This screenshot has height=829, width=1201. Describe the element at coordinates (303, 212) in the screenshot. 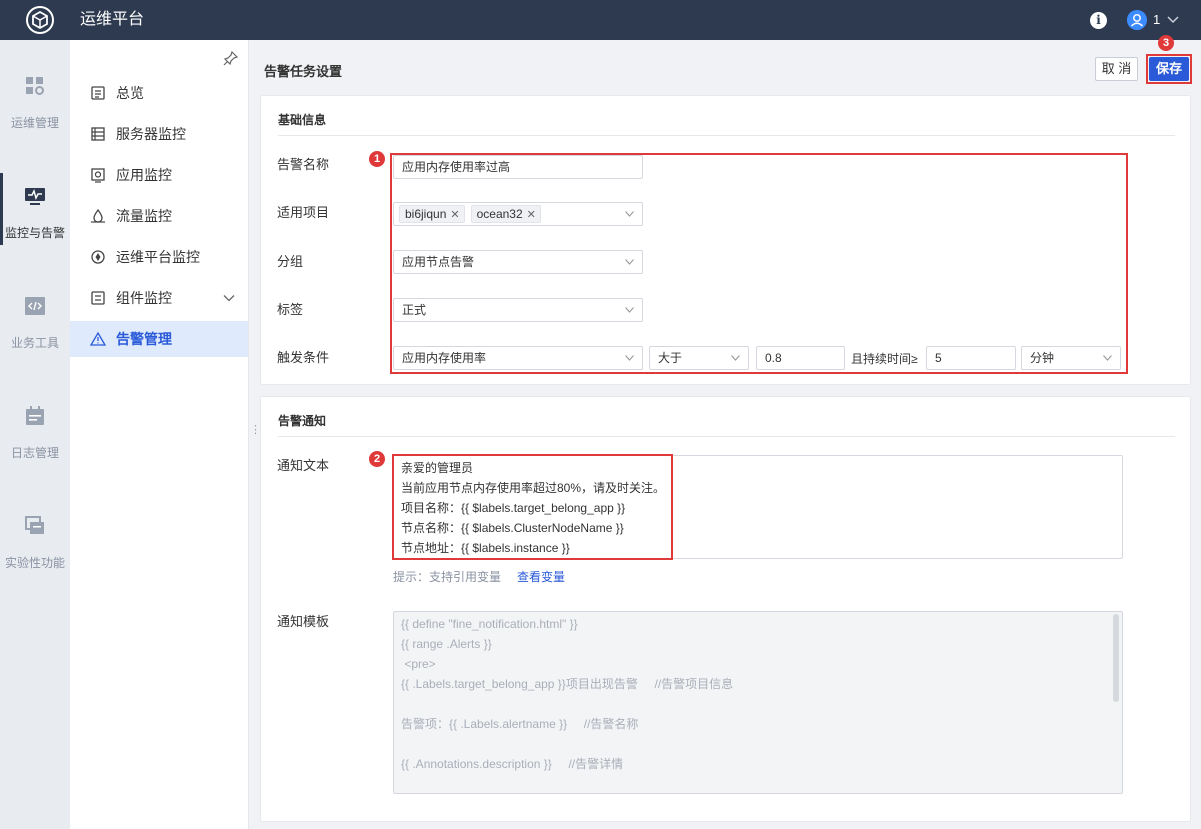

I see `field-label: 适用项目` at that location.